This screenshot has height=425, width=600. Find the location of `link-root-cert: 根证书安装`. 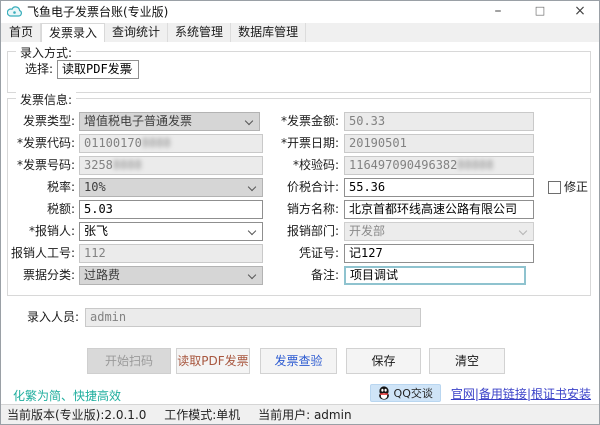

link-root-cert: 根证书安装 is located at coordinates (561, 394).